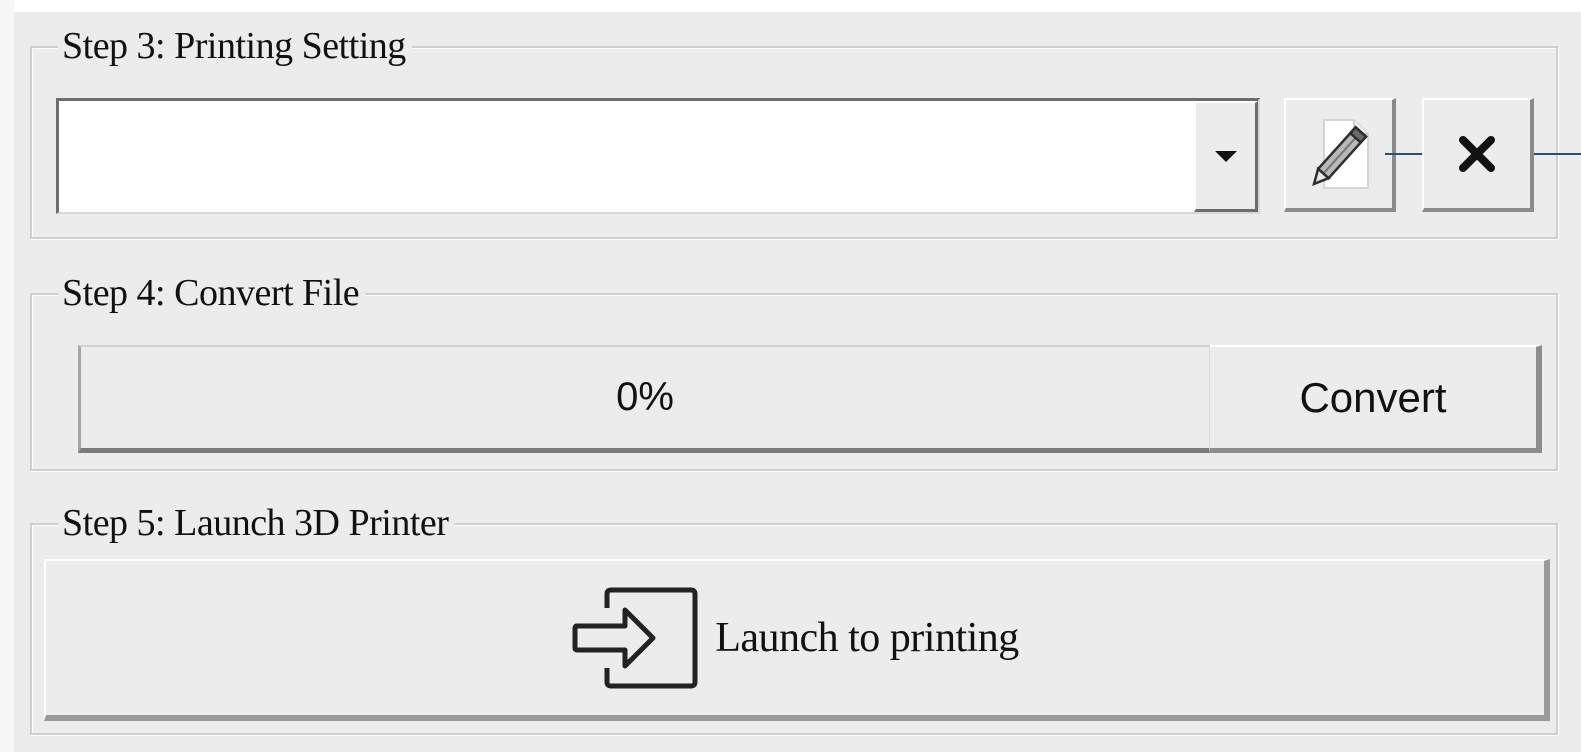  I want to click on top-edge, so click(790, 6).